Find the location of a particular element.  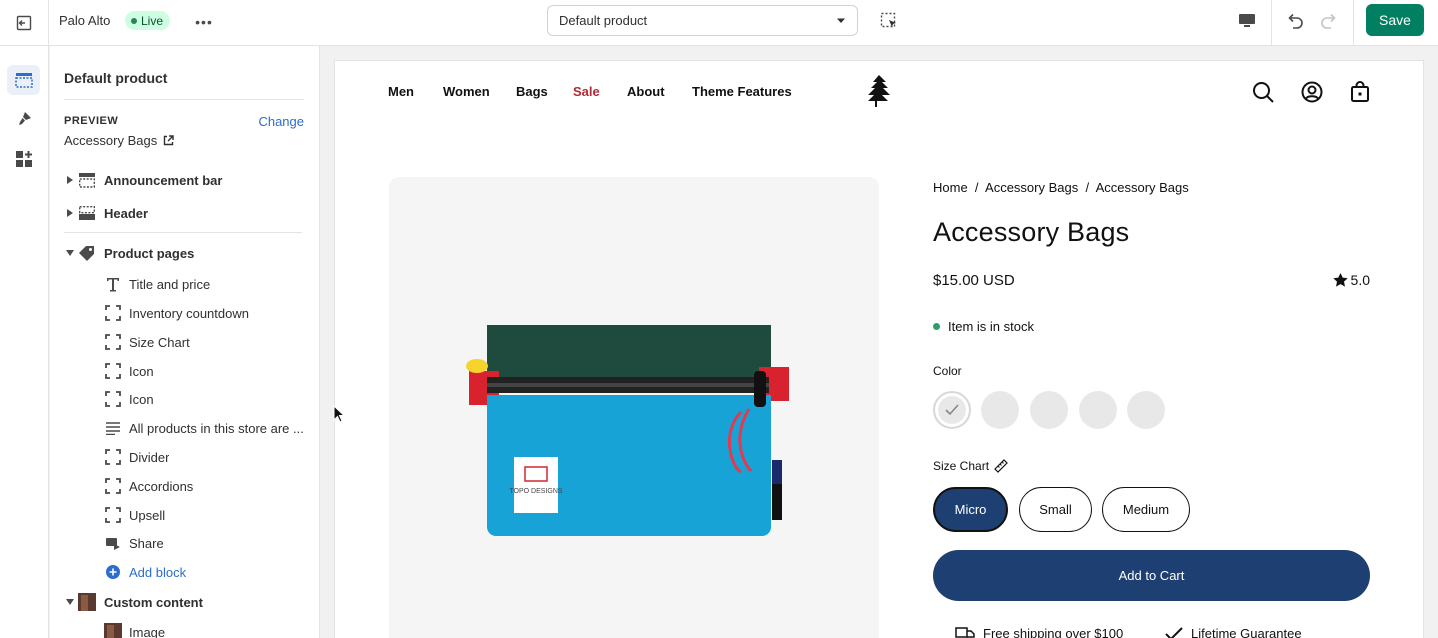

product-image-label: TOPO DESIGNS is located at coordinates (535, 491).